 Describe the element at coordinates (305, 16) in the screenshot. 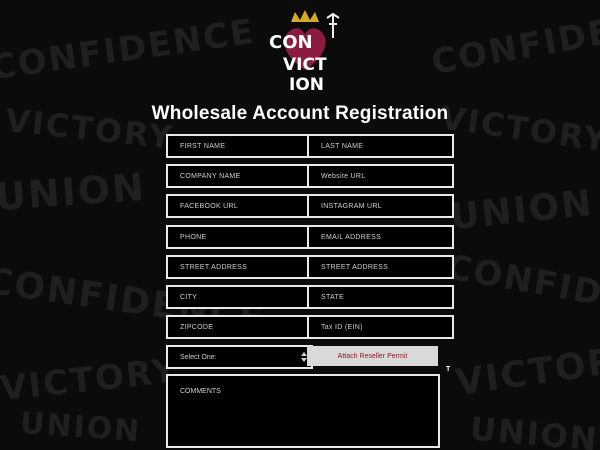

I see `crown-icon` at that location.